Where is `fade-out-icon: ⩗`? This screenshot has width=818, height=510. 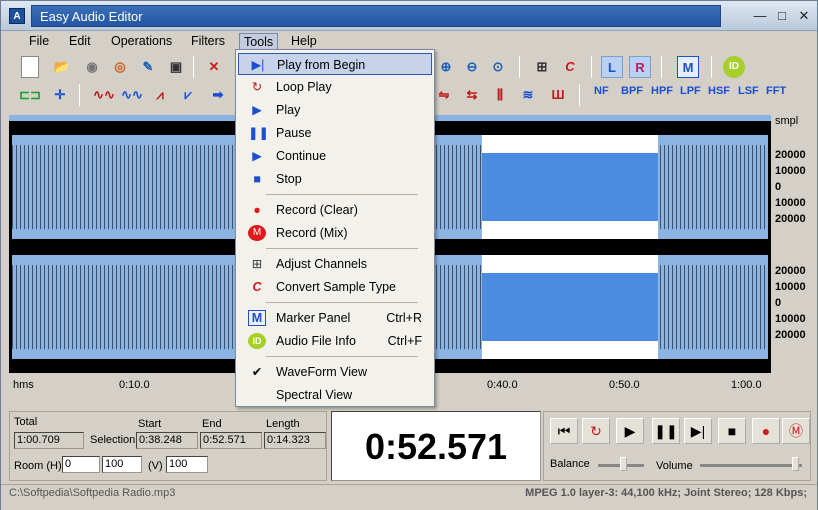 fade-out-icon: ⩗ is located at coordinates (188, 95).